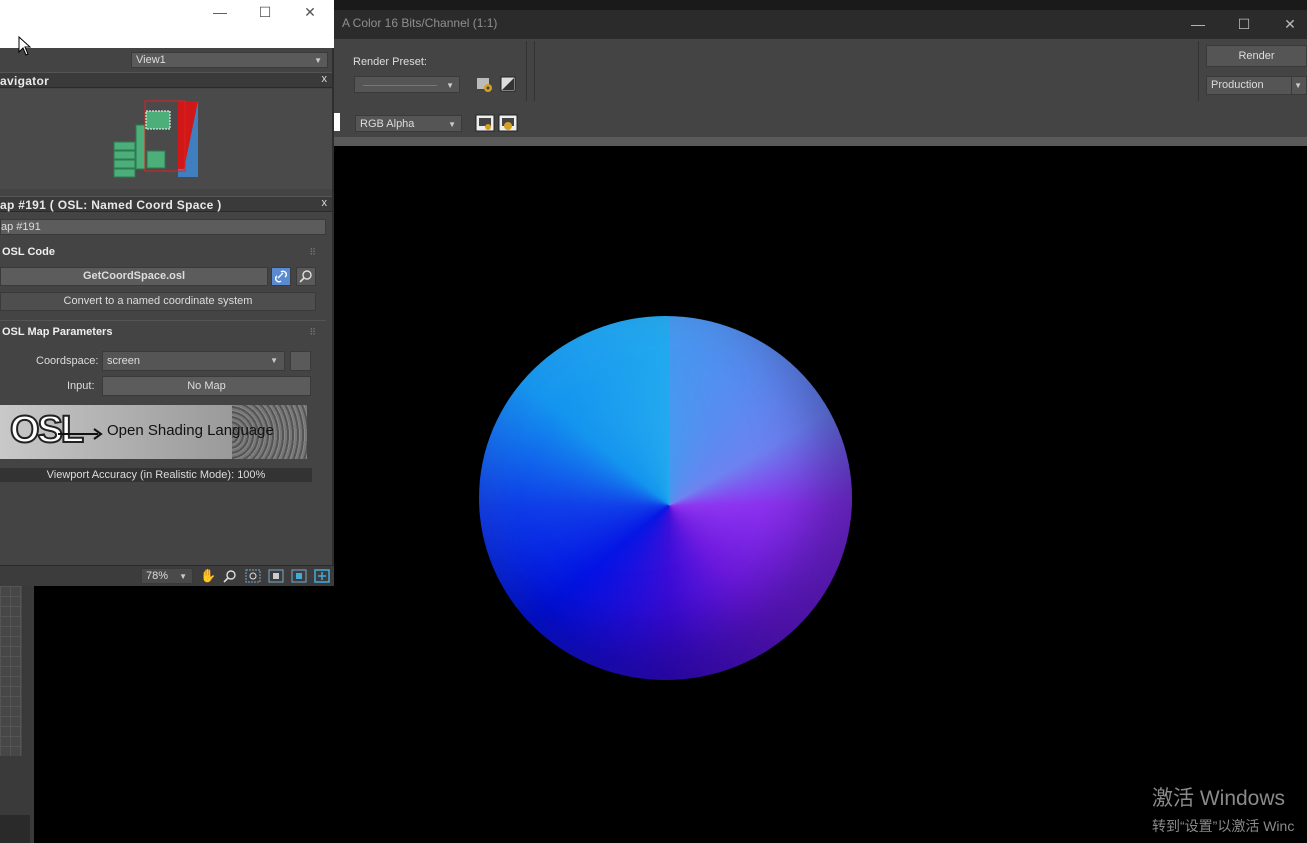  What do you see at coordinates (57, 332) in the screenshot?
I see `osl-params-rollout-title: OSL Map Parameters` at bounding box center [57, 332].